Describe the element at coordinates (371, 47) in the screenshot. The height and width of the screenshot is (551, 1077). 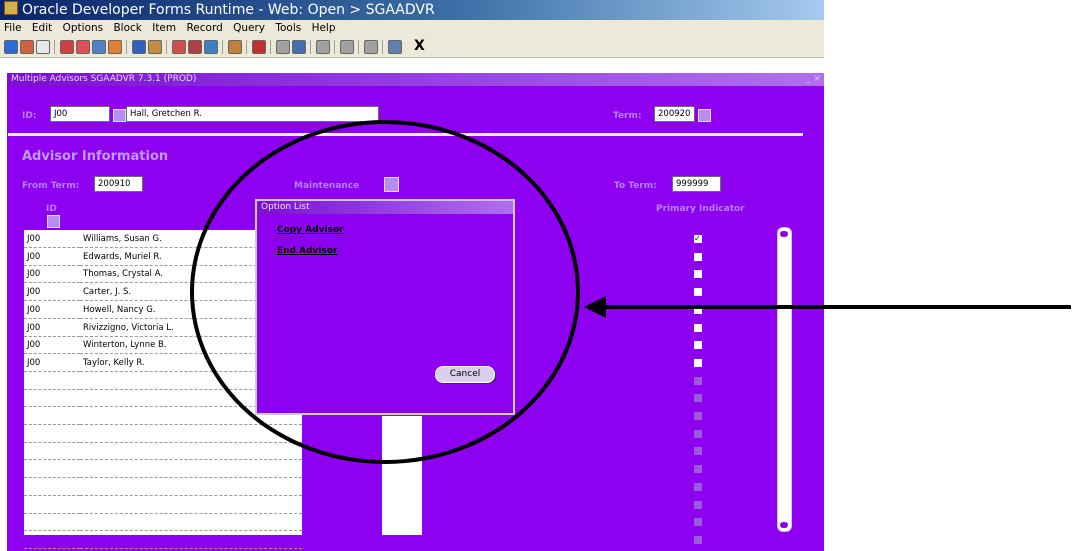
I see `help-icon` at that location.